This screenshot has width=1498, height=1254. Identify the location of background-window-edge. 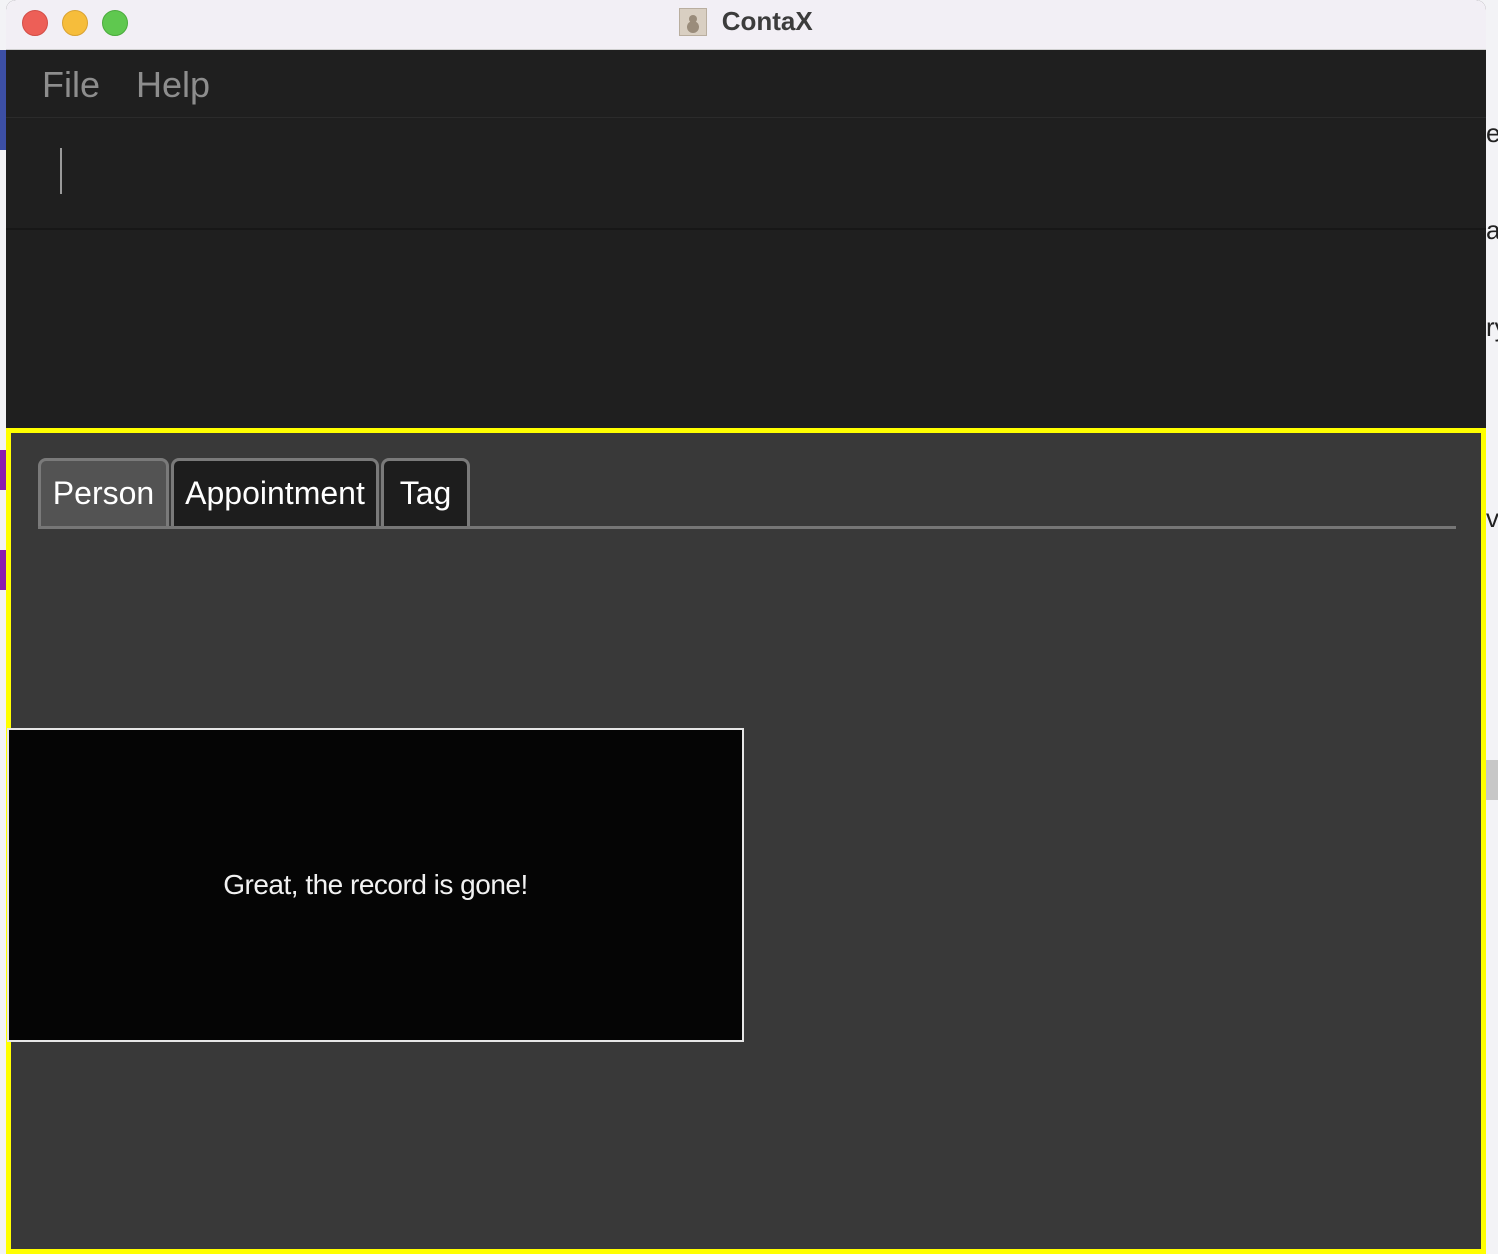
(1492, 780).